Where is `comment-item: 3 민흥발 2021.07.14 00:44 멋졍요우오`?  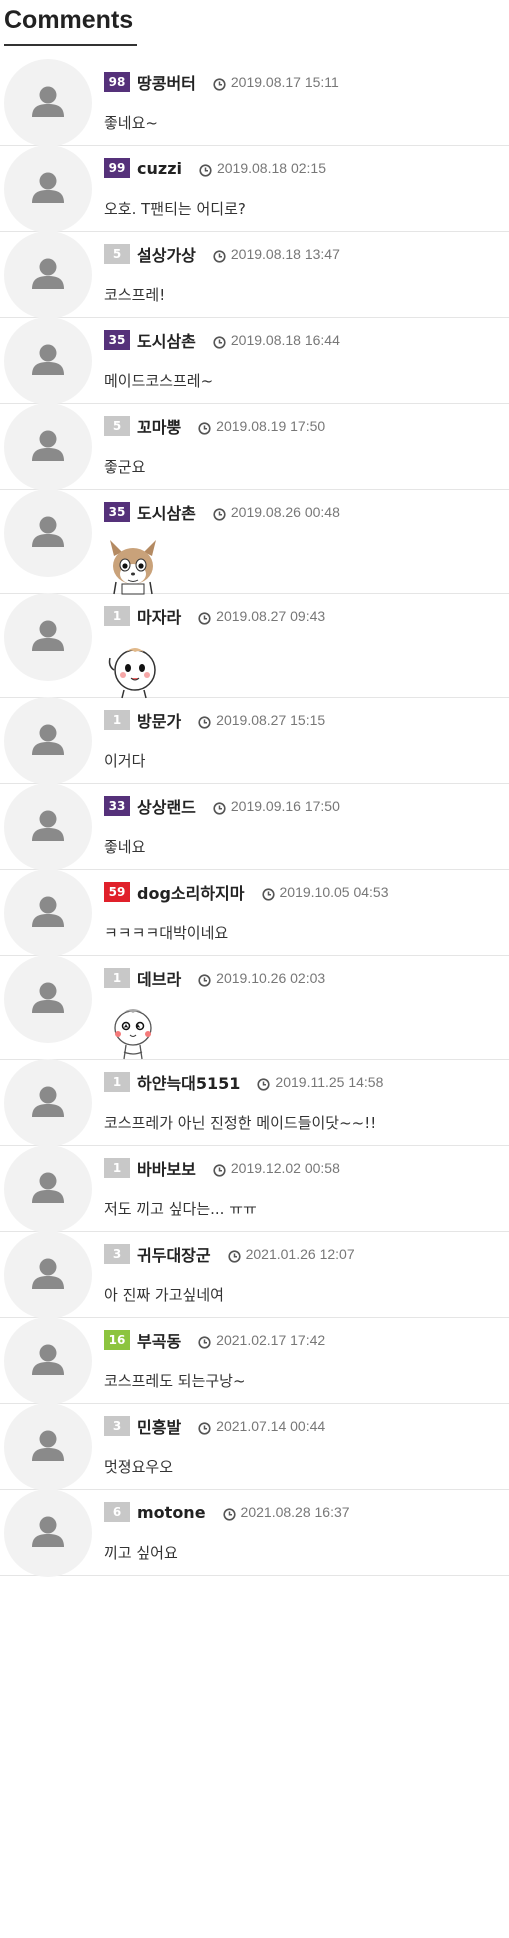 comment-item: 3 민흥발 2021.07.14 00:44 멋졍요우오 is located at coordinates (254, 1447).